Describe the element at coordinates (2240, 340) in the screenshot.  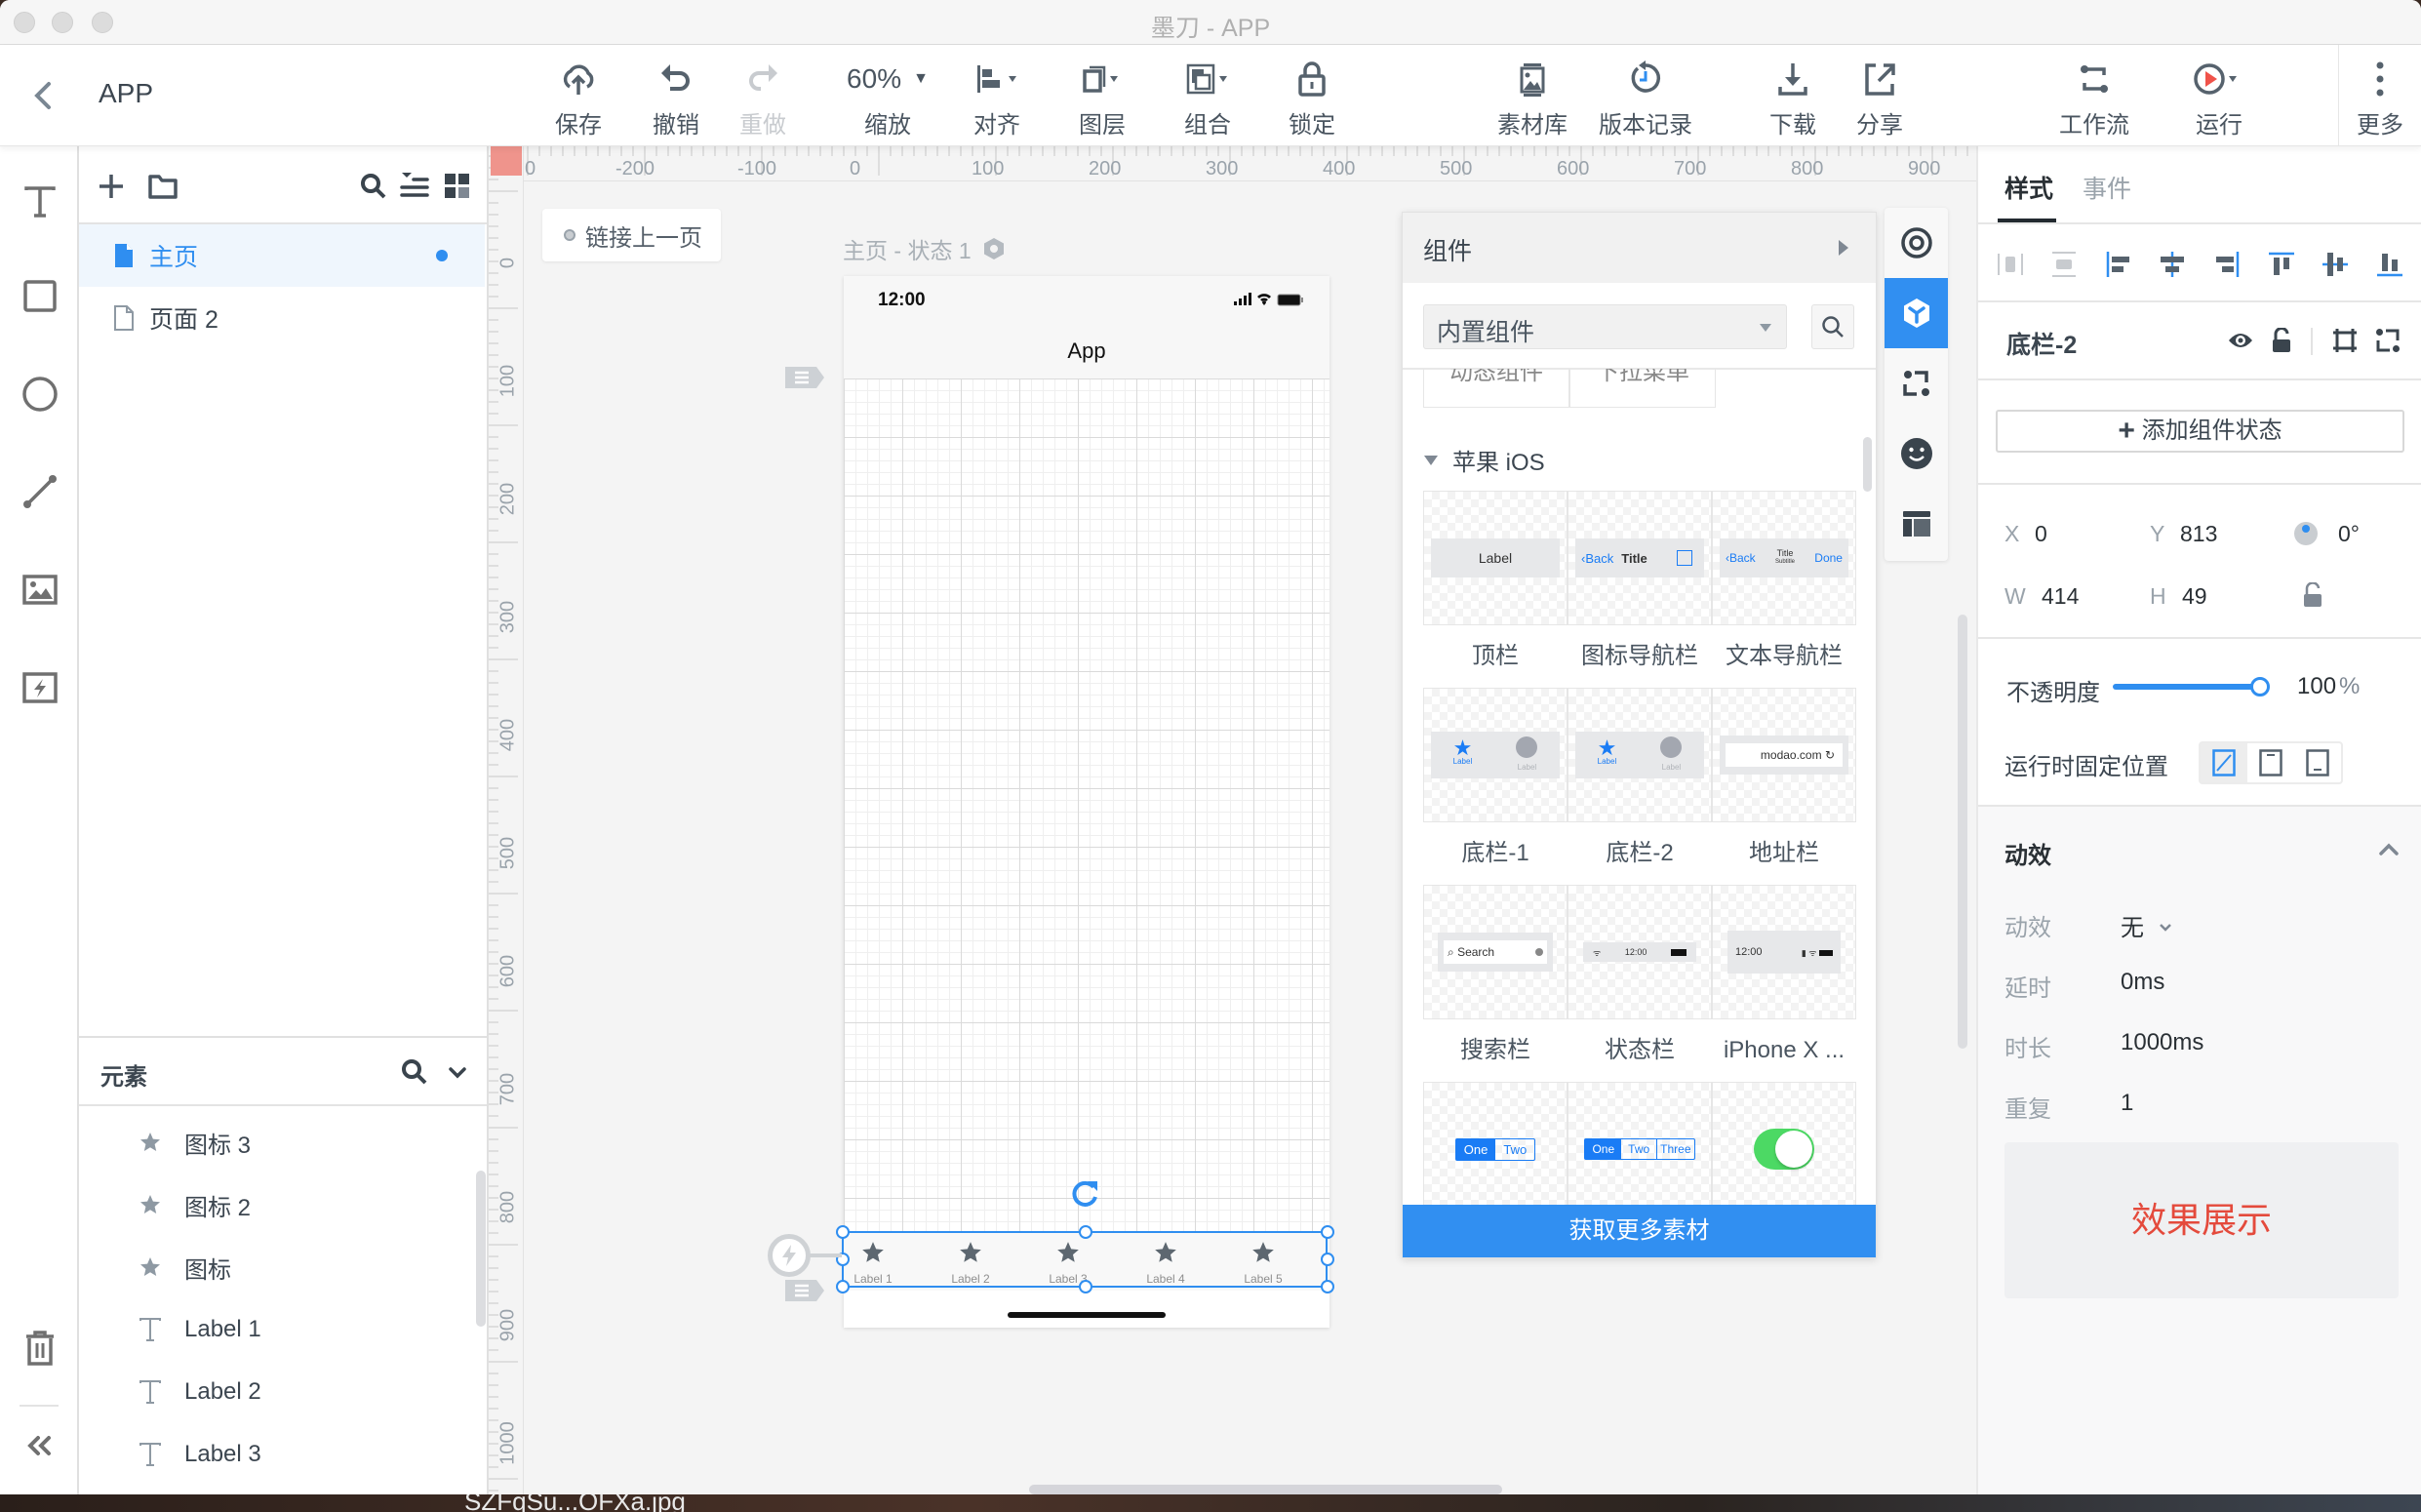
I see `eye-icon` at that location.